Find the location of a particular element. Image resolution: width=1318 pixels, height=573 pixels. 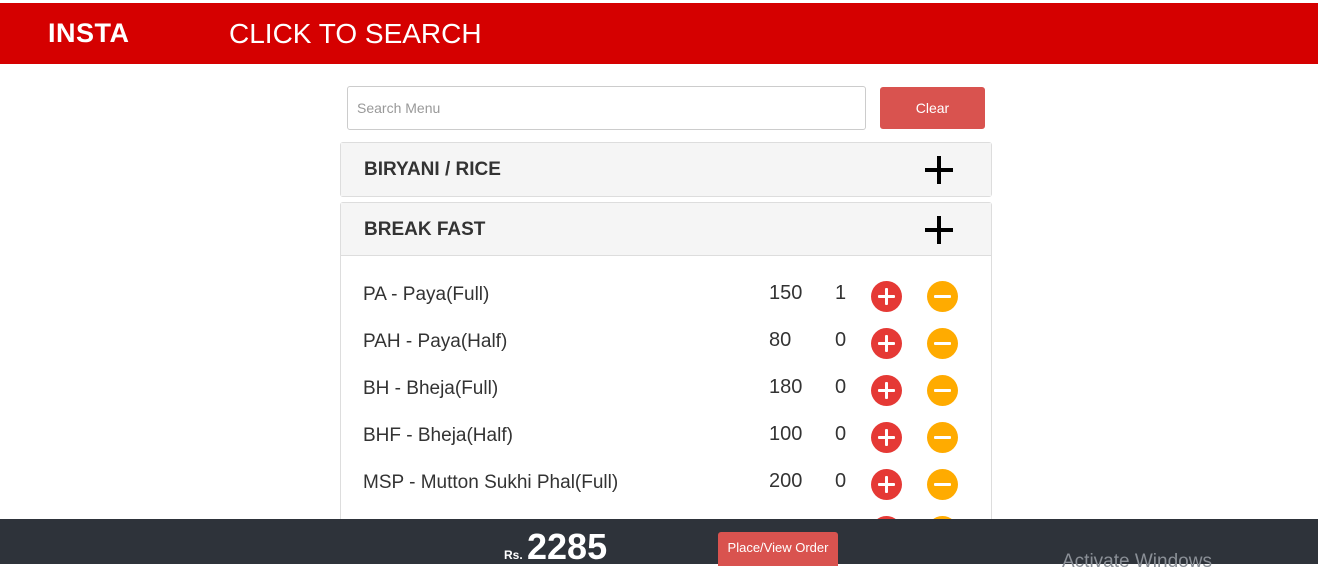

menu-item-row: PAH - Paya(Half) 80 0 is located at coordinates (666, 343).